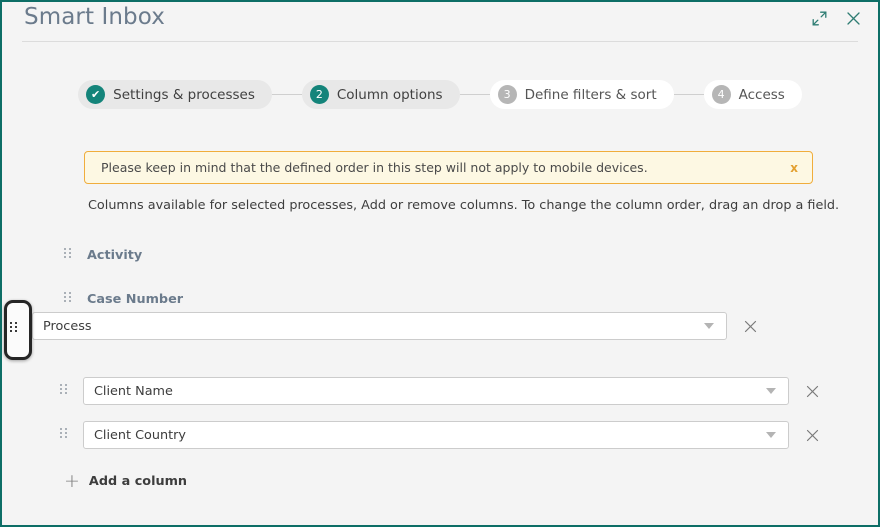 This screenshot has width=880, height=527. Describe the element at coordinates (750, 326) in the screenshot. I see `remove-column-process-button` at that location.